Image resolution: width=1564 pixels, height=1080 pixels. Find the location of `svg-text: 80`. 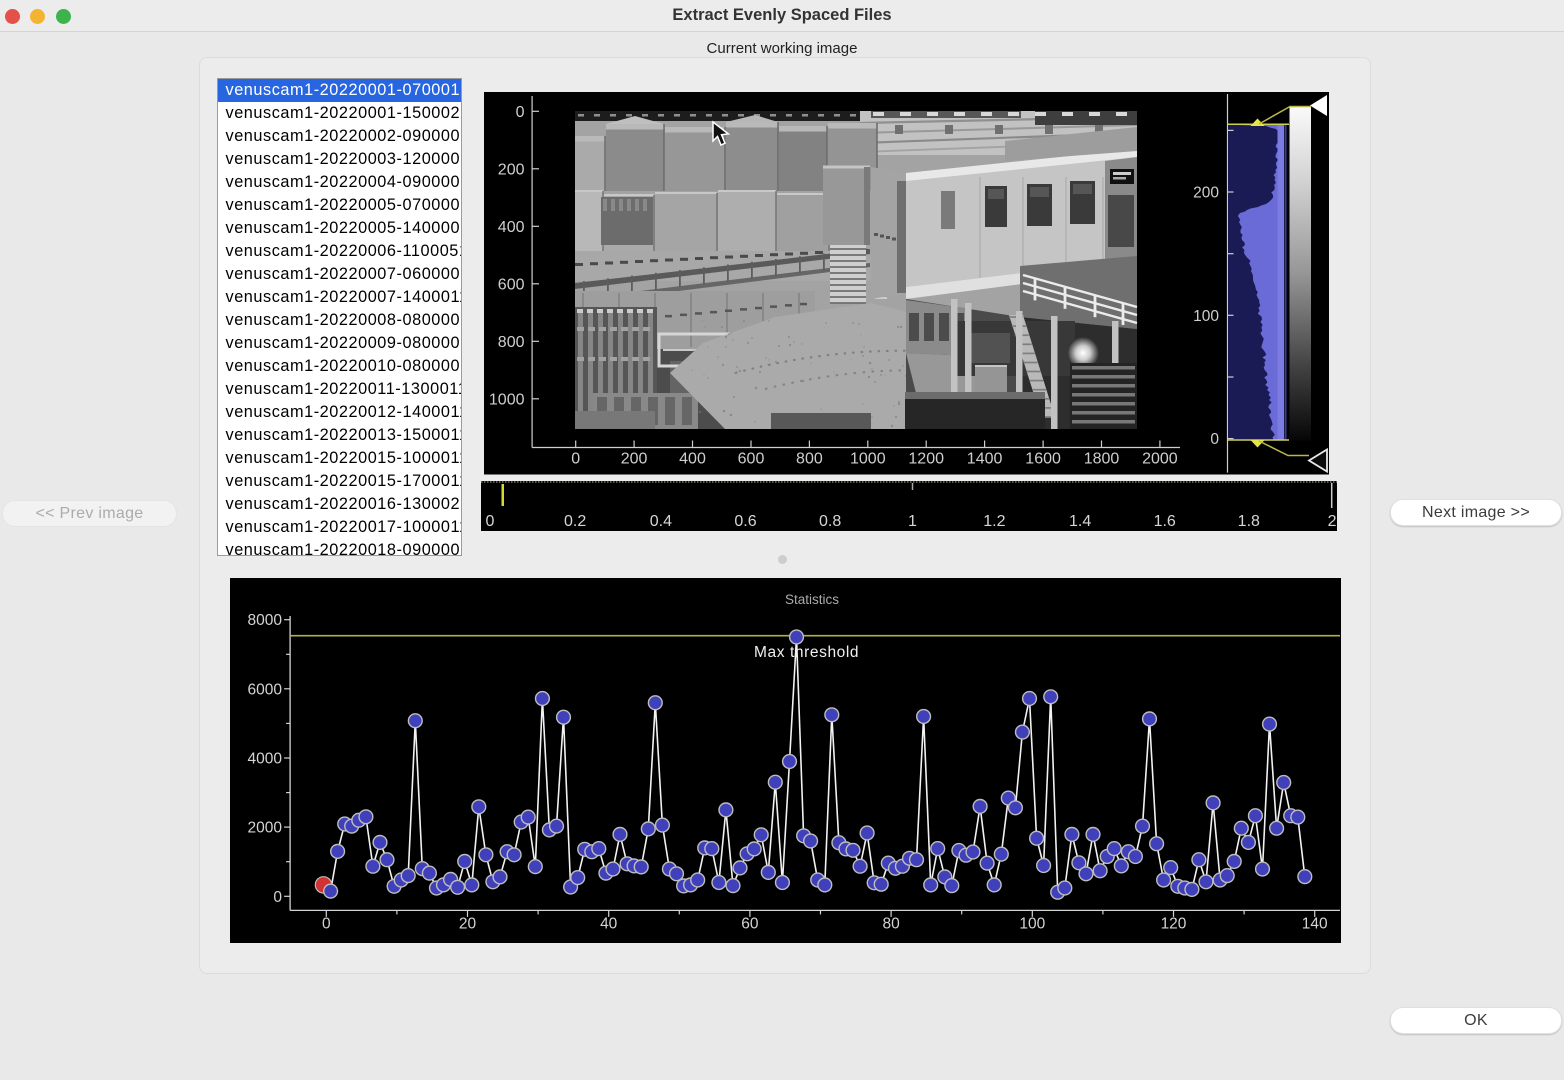

svg-text: 80 is located at coordinates (891, 924).